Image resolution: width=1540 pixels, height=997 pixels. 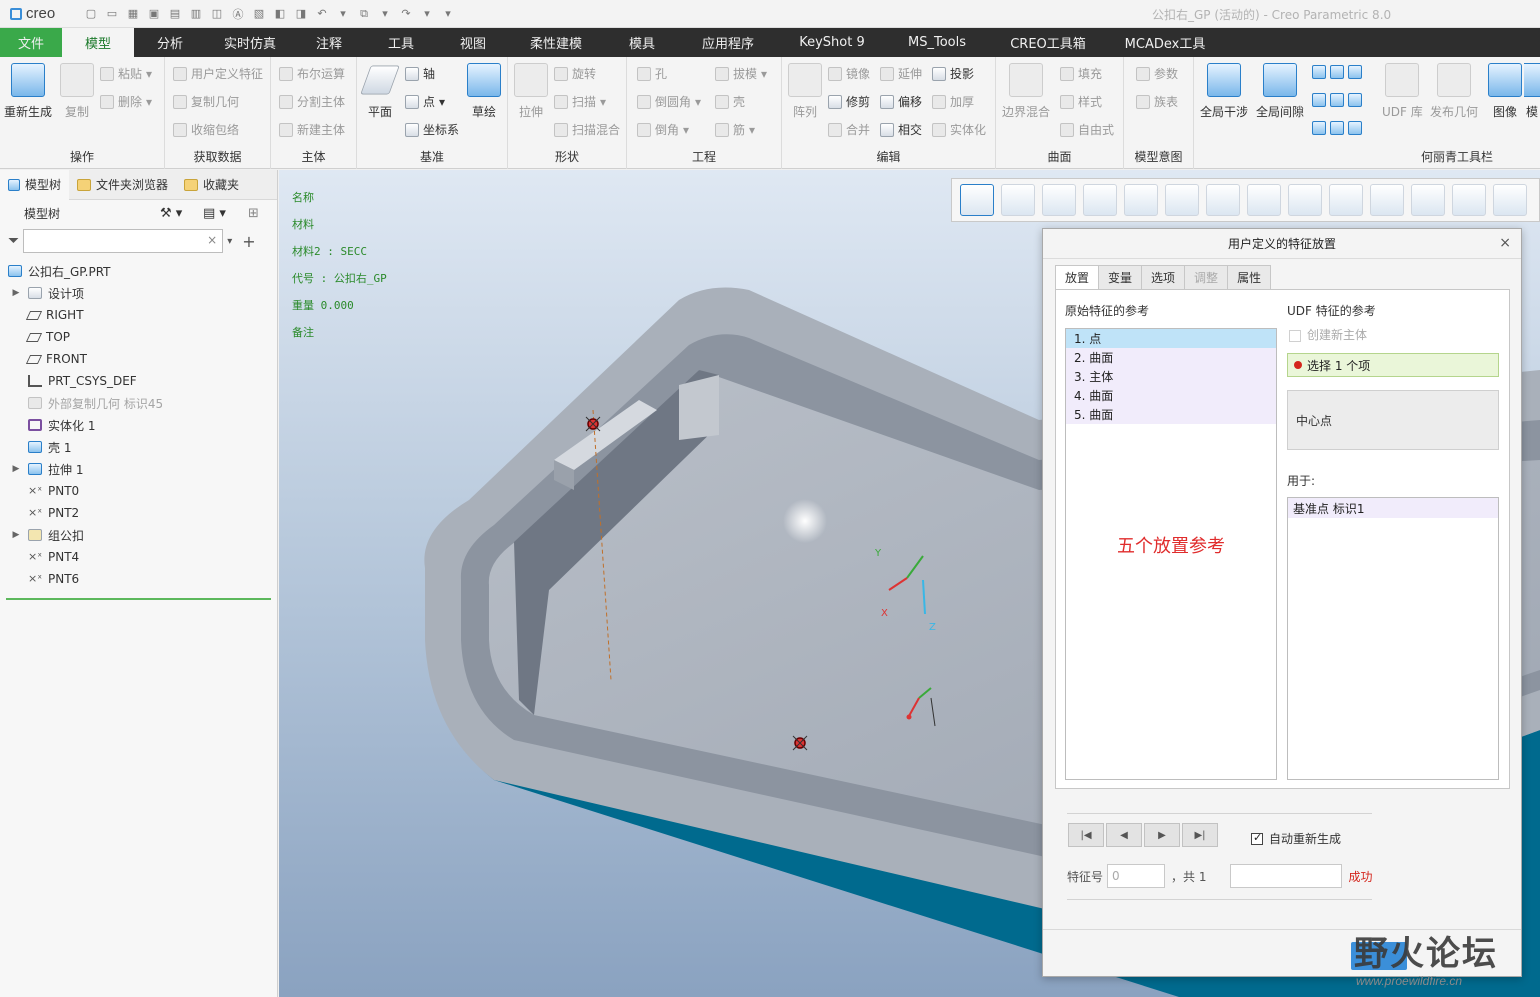 I want to click on insert-here-marker, so click(x=138, y=599).